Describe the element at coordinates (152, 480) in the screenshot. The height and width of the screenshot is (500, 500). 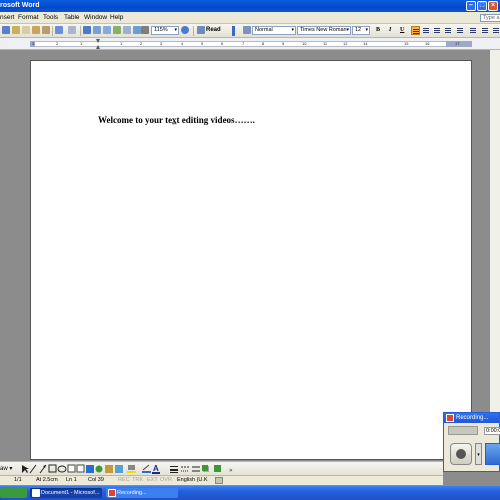
I see `status-ext: EXT` at that location.